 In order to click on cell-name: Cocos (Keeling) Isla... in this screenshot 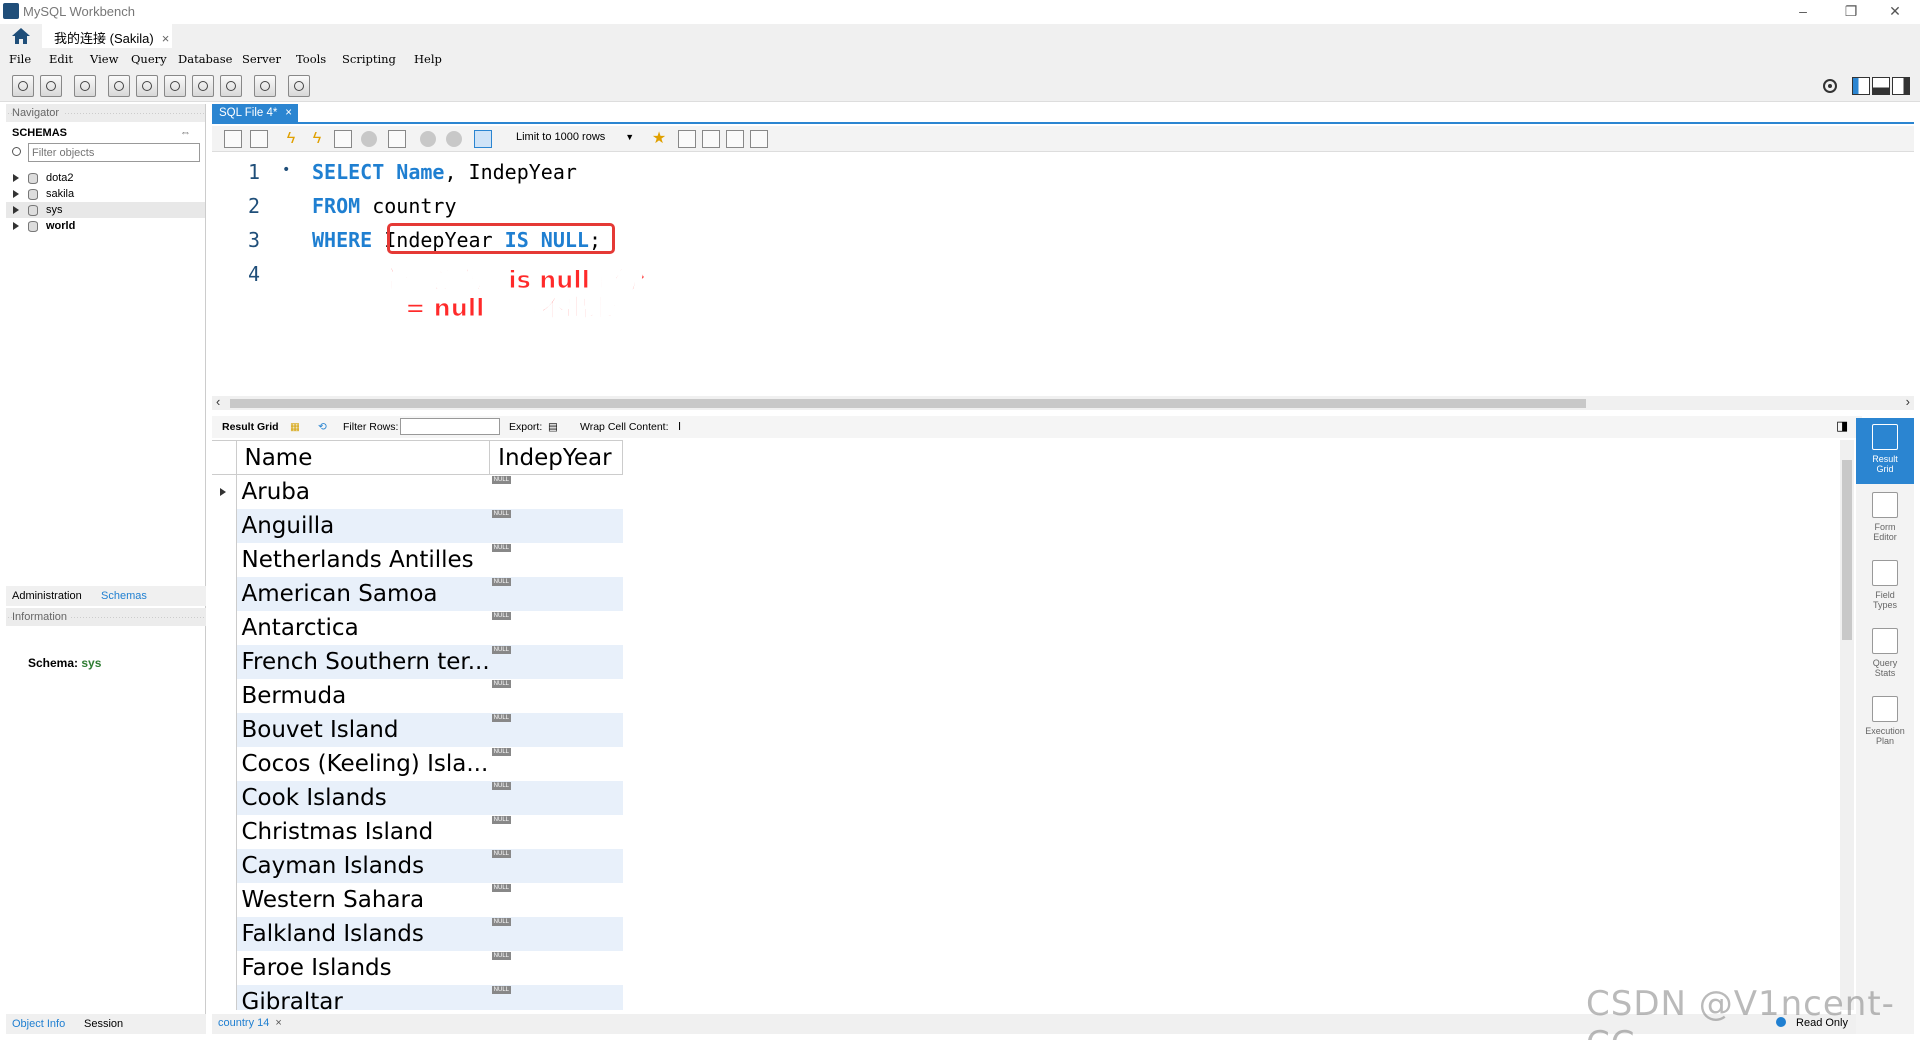, I will do `click(363, 764)`.